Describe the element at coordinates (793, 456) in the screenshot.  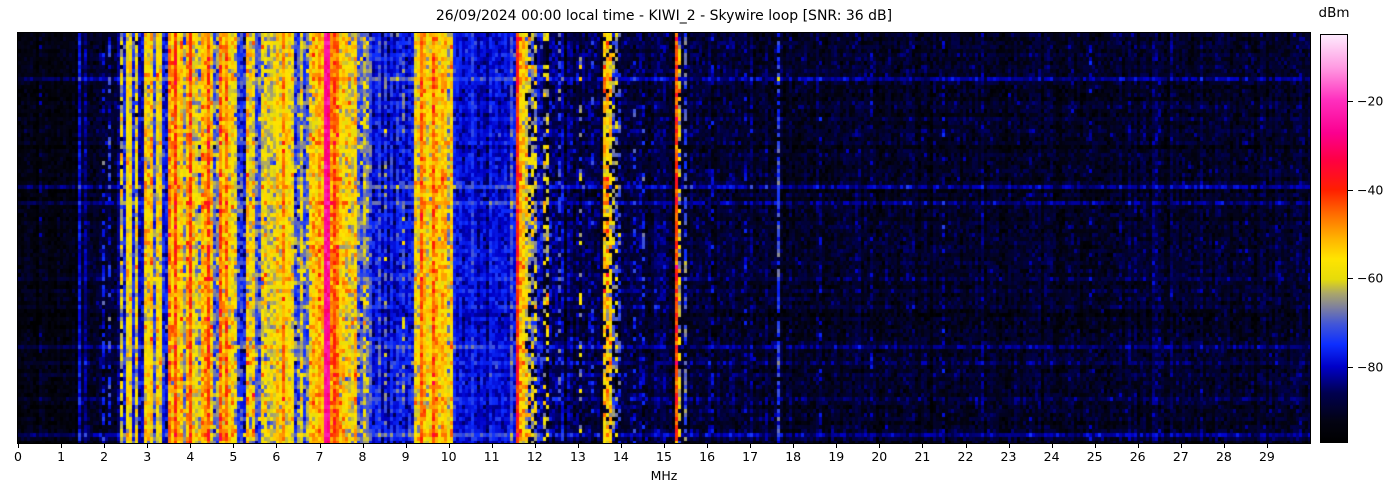
I see `x-tick-label: 18` at that location.